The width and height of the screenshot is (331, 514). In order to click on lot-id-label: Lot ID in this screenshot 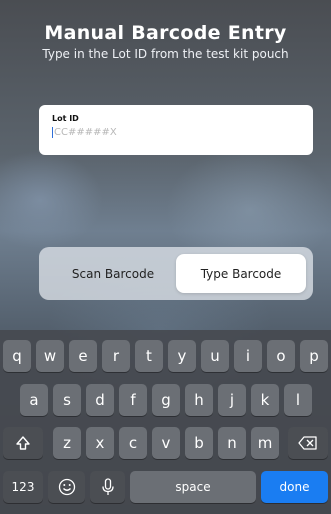, I will do `click(65, 118)`.